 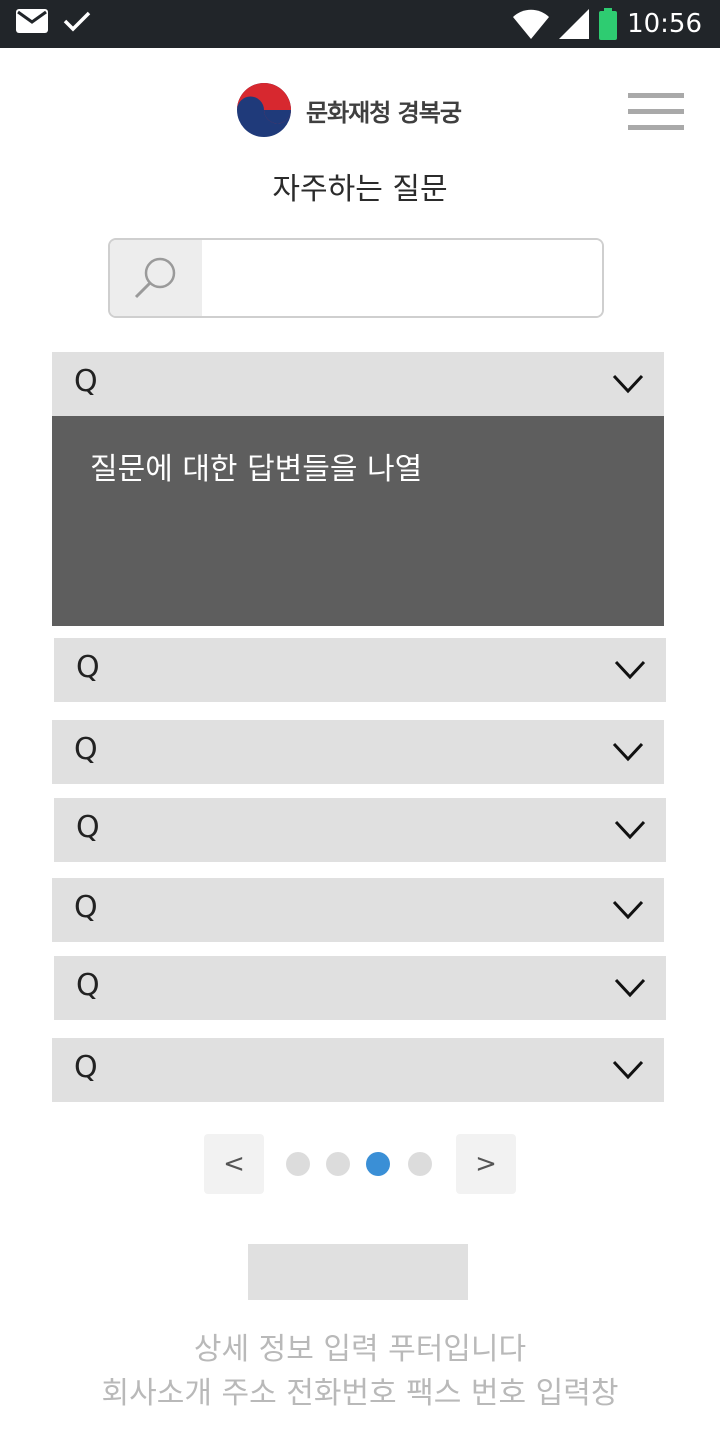 I want to click on faq-answer-panel: 질문에 대한 답변들을 나열, so click(x=358, y=521).